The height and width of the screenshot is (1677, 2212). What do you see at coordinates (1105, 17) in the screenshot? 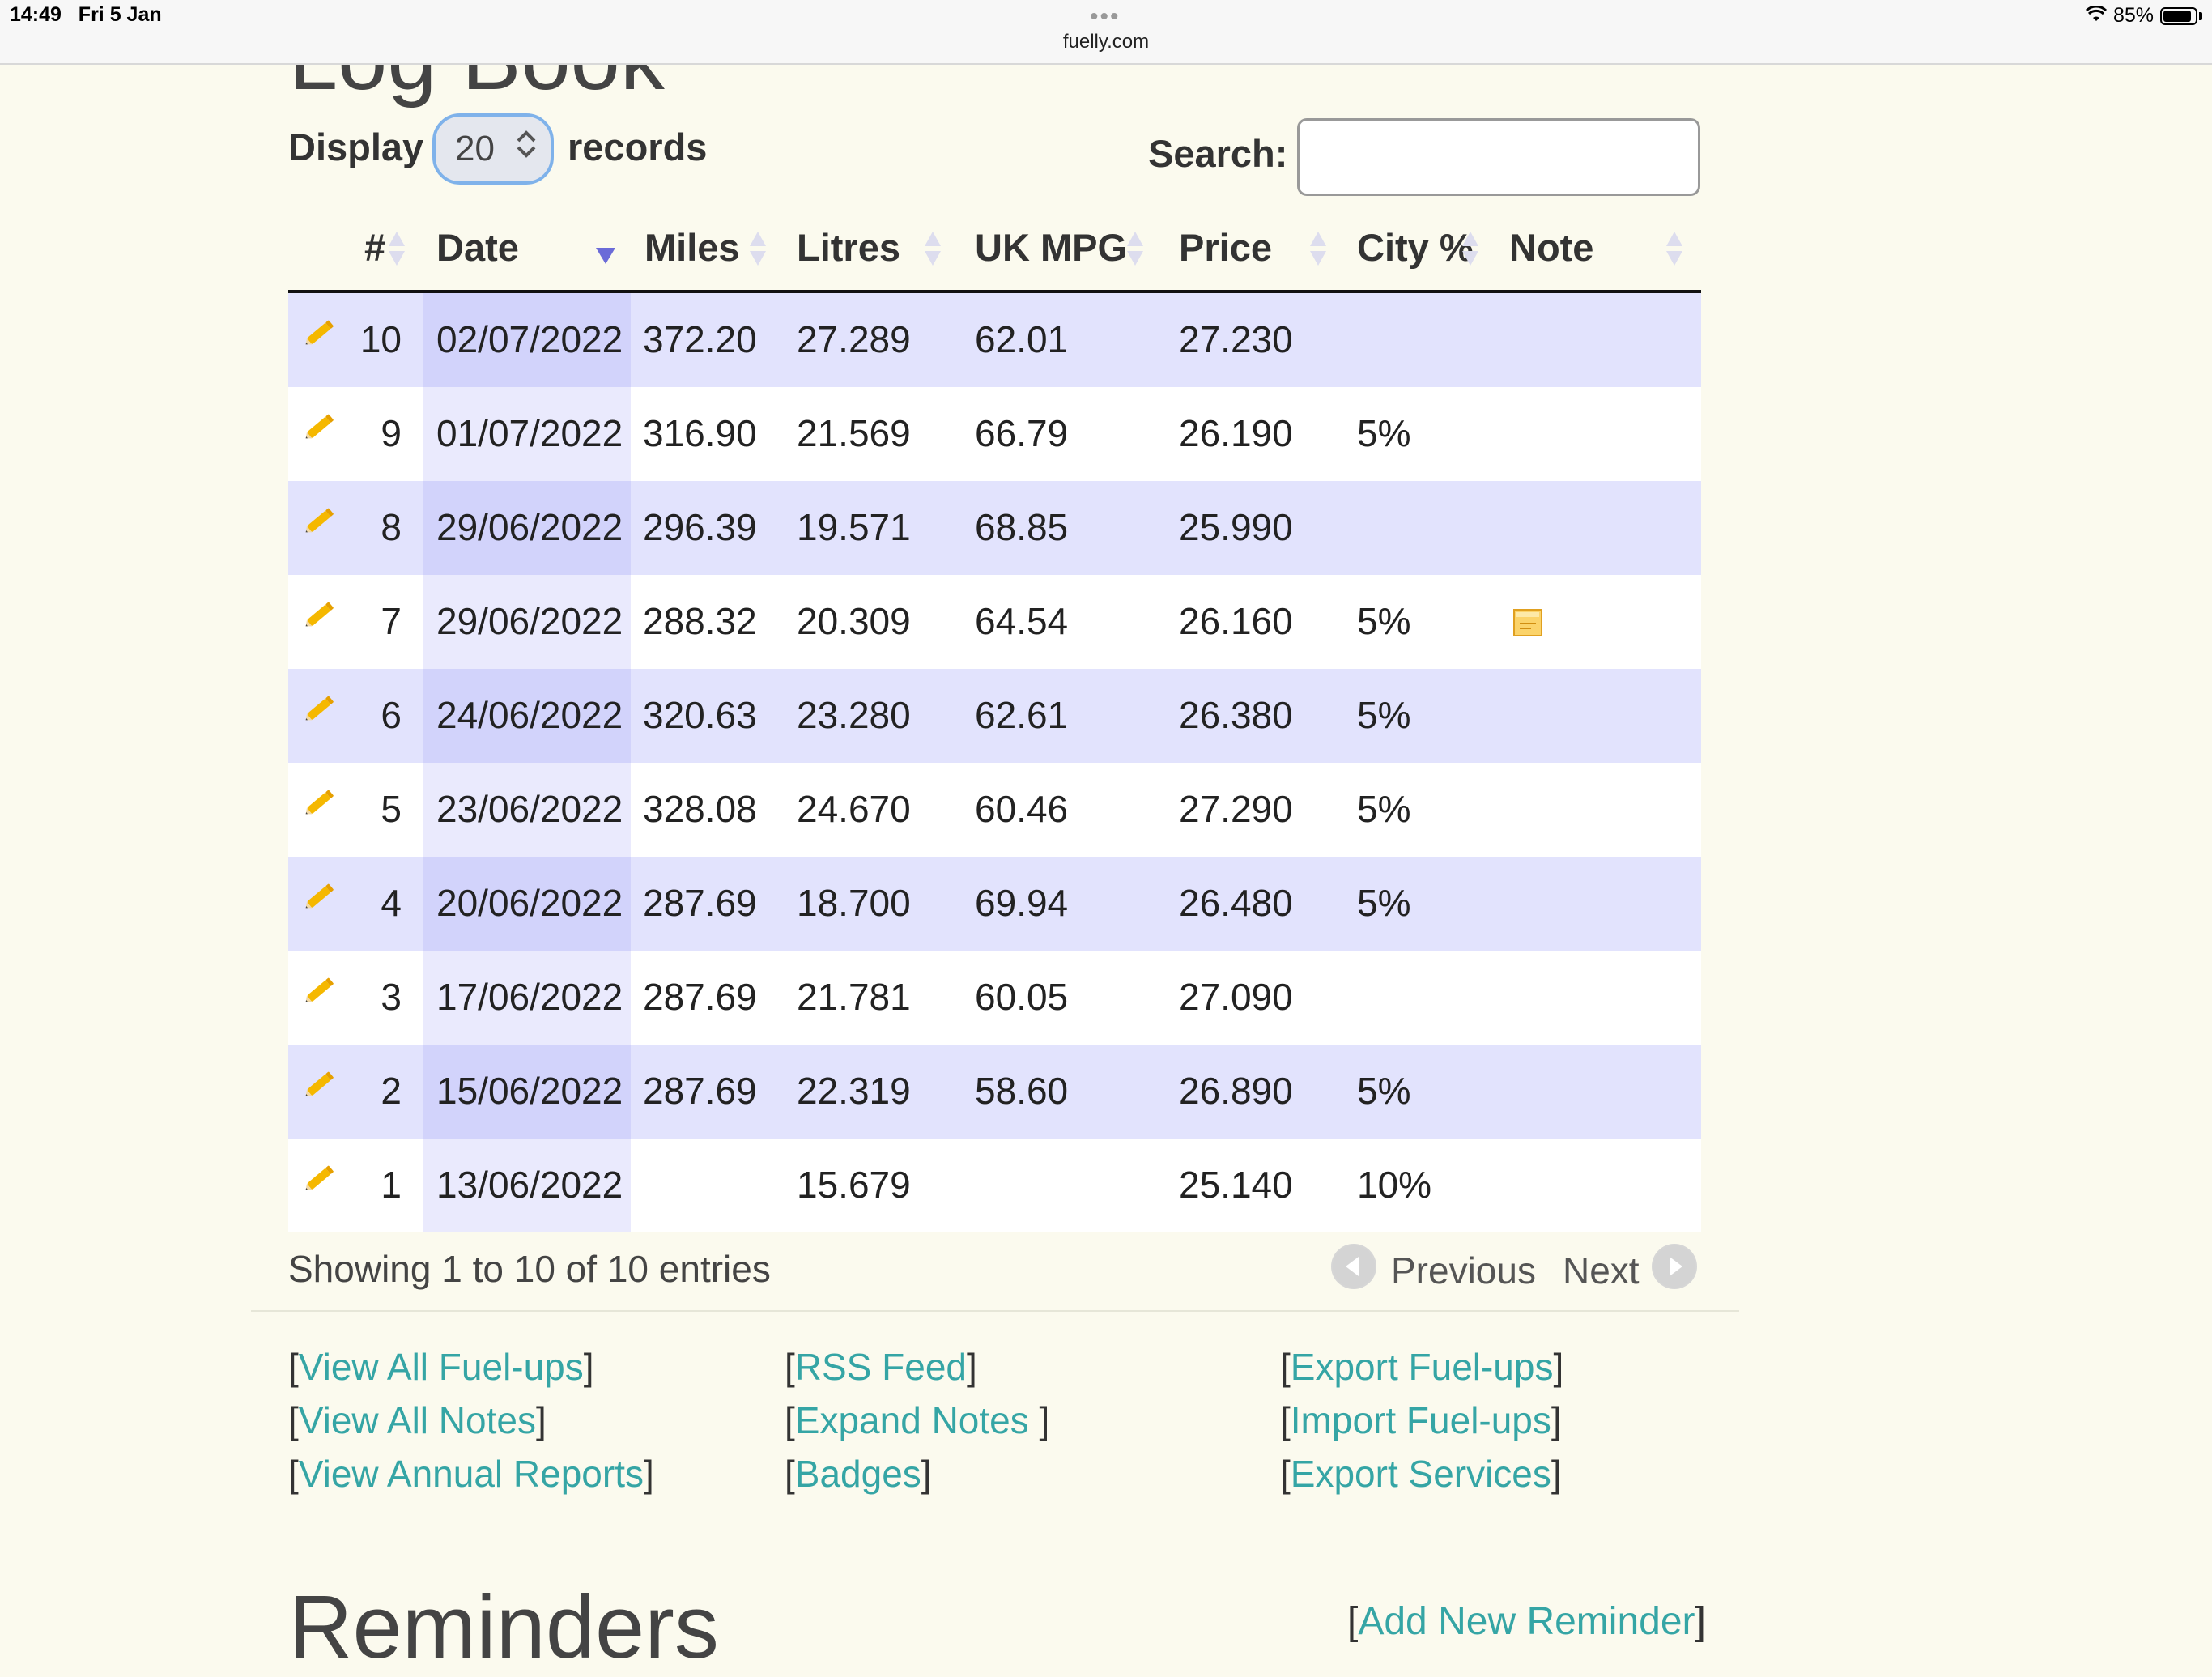
I see `more-dots-icon: •••` at bounding box center [1105, 17].